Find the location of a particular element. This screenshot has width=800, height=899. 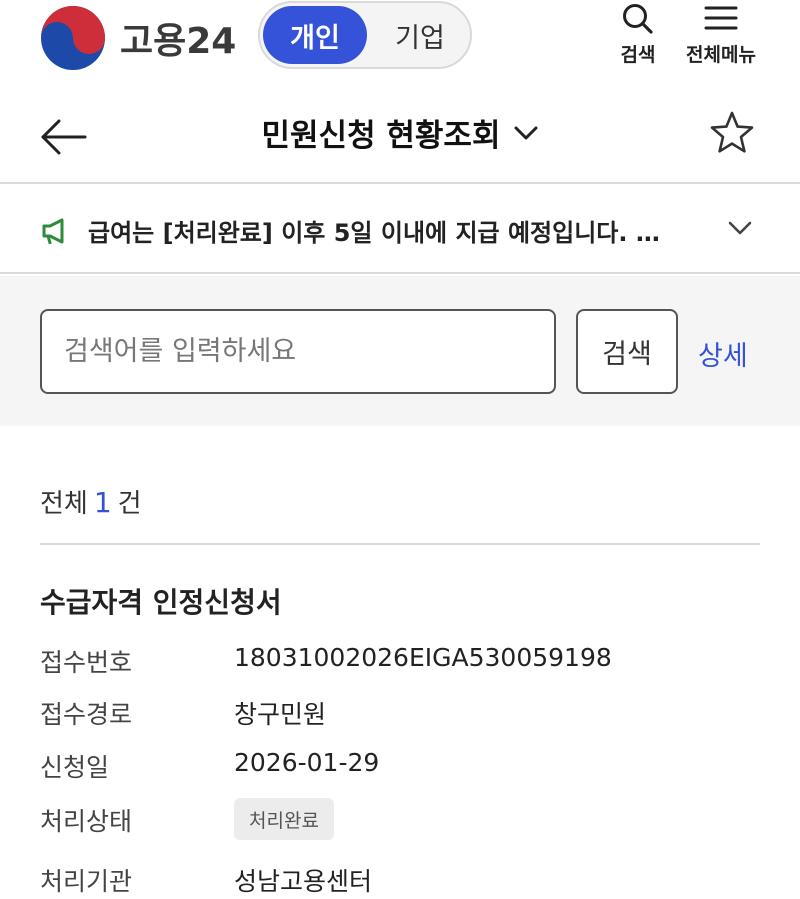

field-value: 2026-01-29 is located at coordinates (307, 762).